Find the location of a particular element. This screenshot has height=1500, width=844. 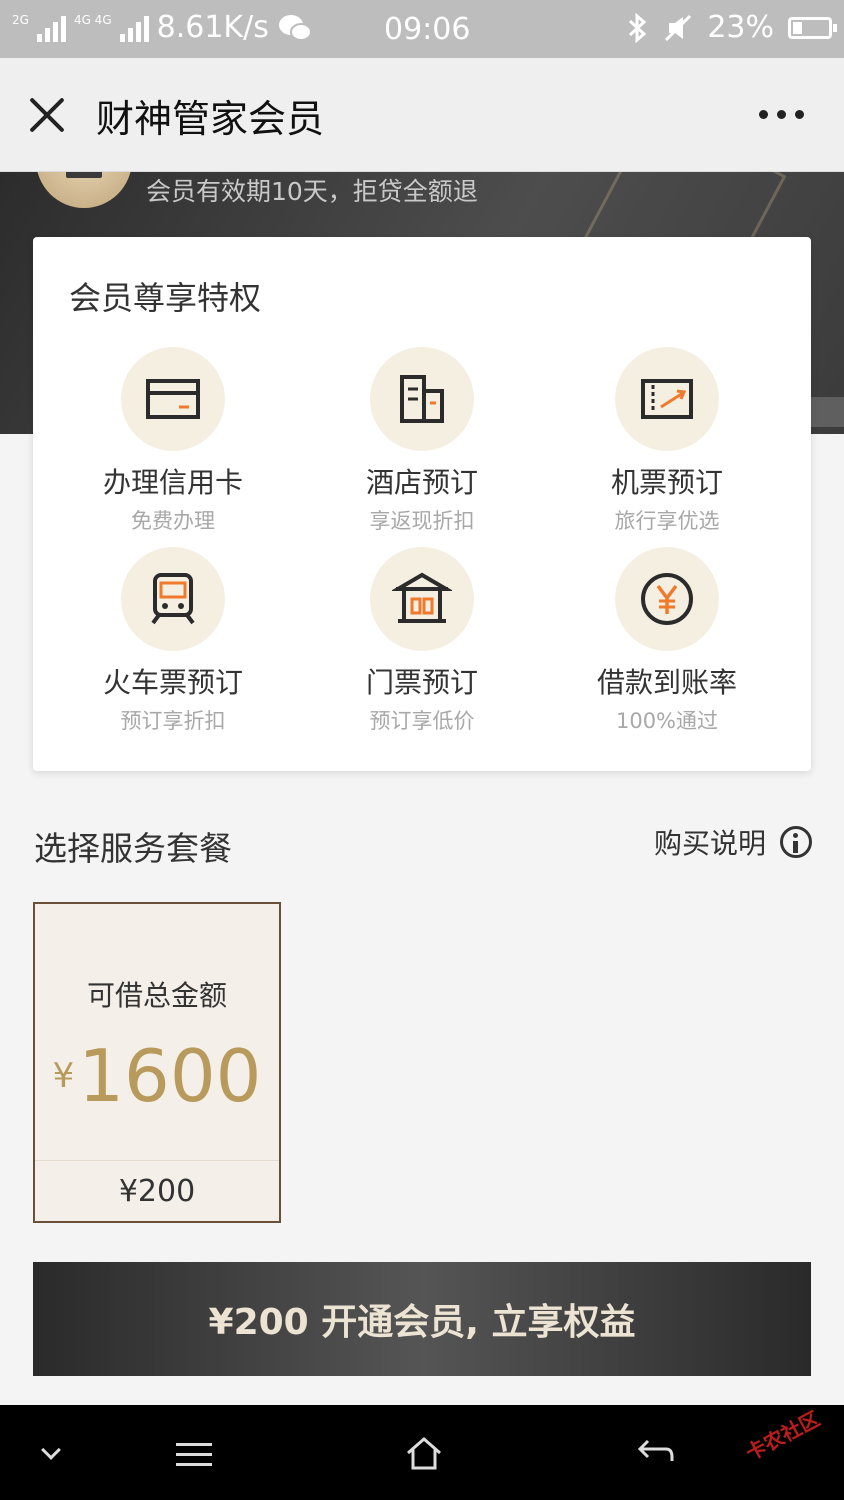

currency-symbol: ¥ is located at coordinates (63, 1076).